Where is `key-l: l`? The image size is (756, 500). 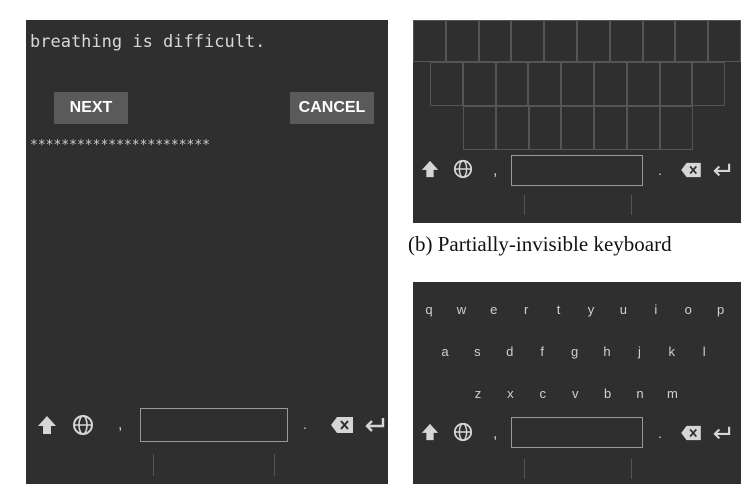 key-l: l is located at coordinates (704, 351).